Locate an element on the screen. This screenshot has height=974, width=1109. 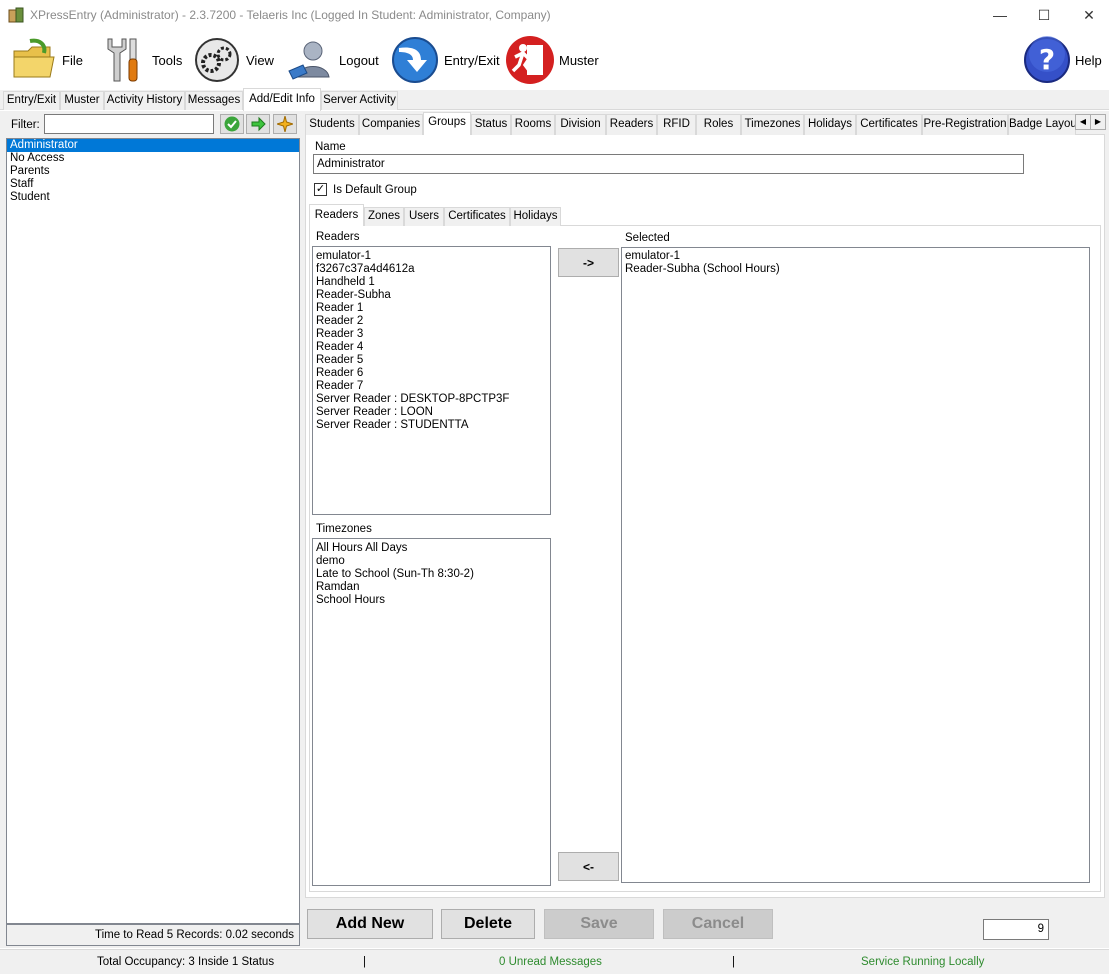
file-button: File is located at coordinates (45, 60).